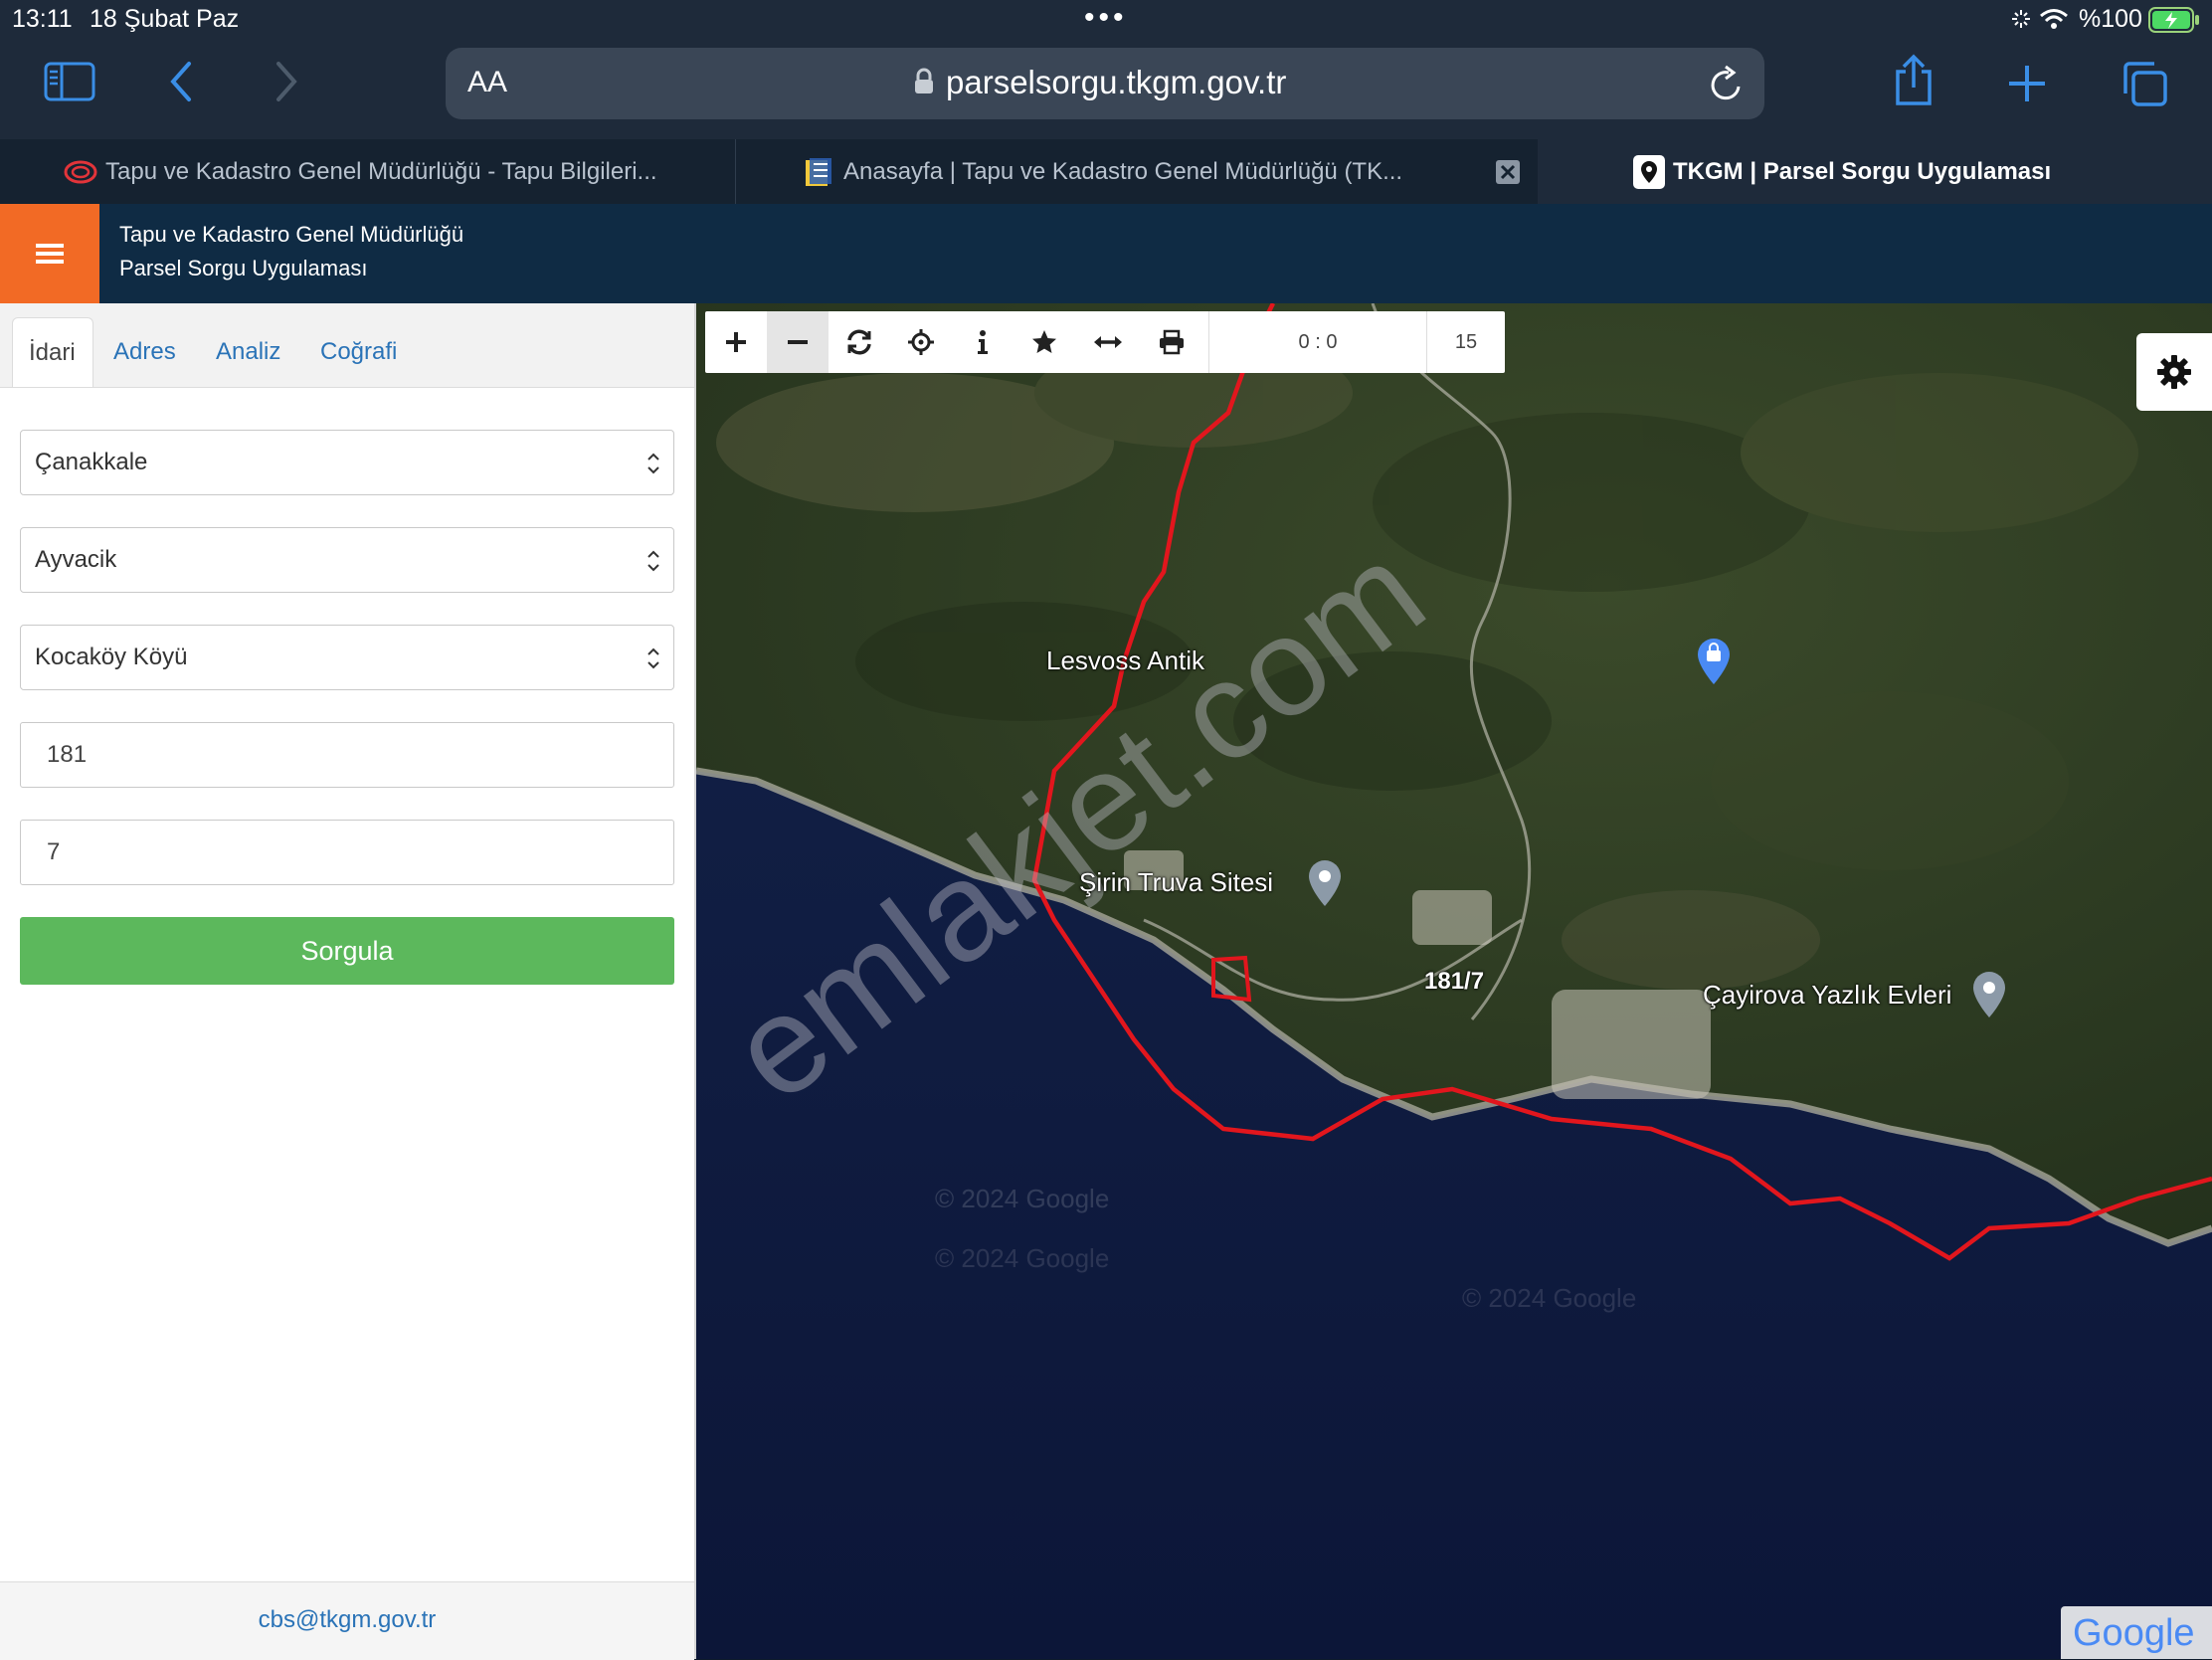  Describe the element at coordinates (80, 172) in the screenshot. I see `tapu-favicon-icon` at that location.